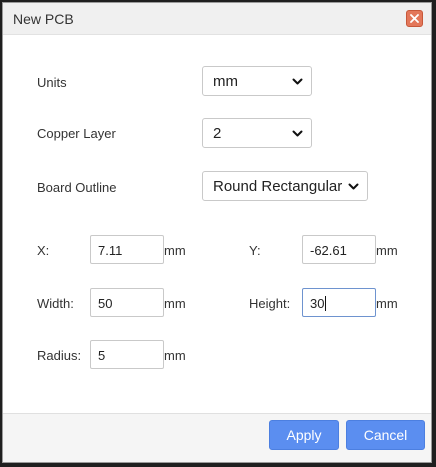 The width and height of the screenshot is (436, 467). I want to click on title-bar: New PCB, so click(217, 19).